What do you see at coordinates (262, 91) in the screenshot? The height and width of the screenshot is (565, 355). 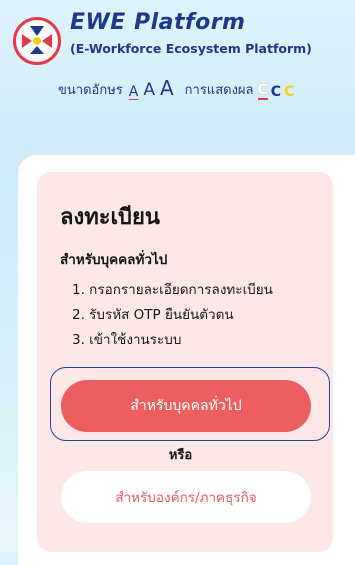 I see `display-mode-default-button: C` at bounding box center [262, 91].